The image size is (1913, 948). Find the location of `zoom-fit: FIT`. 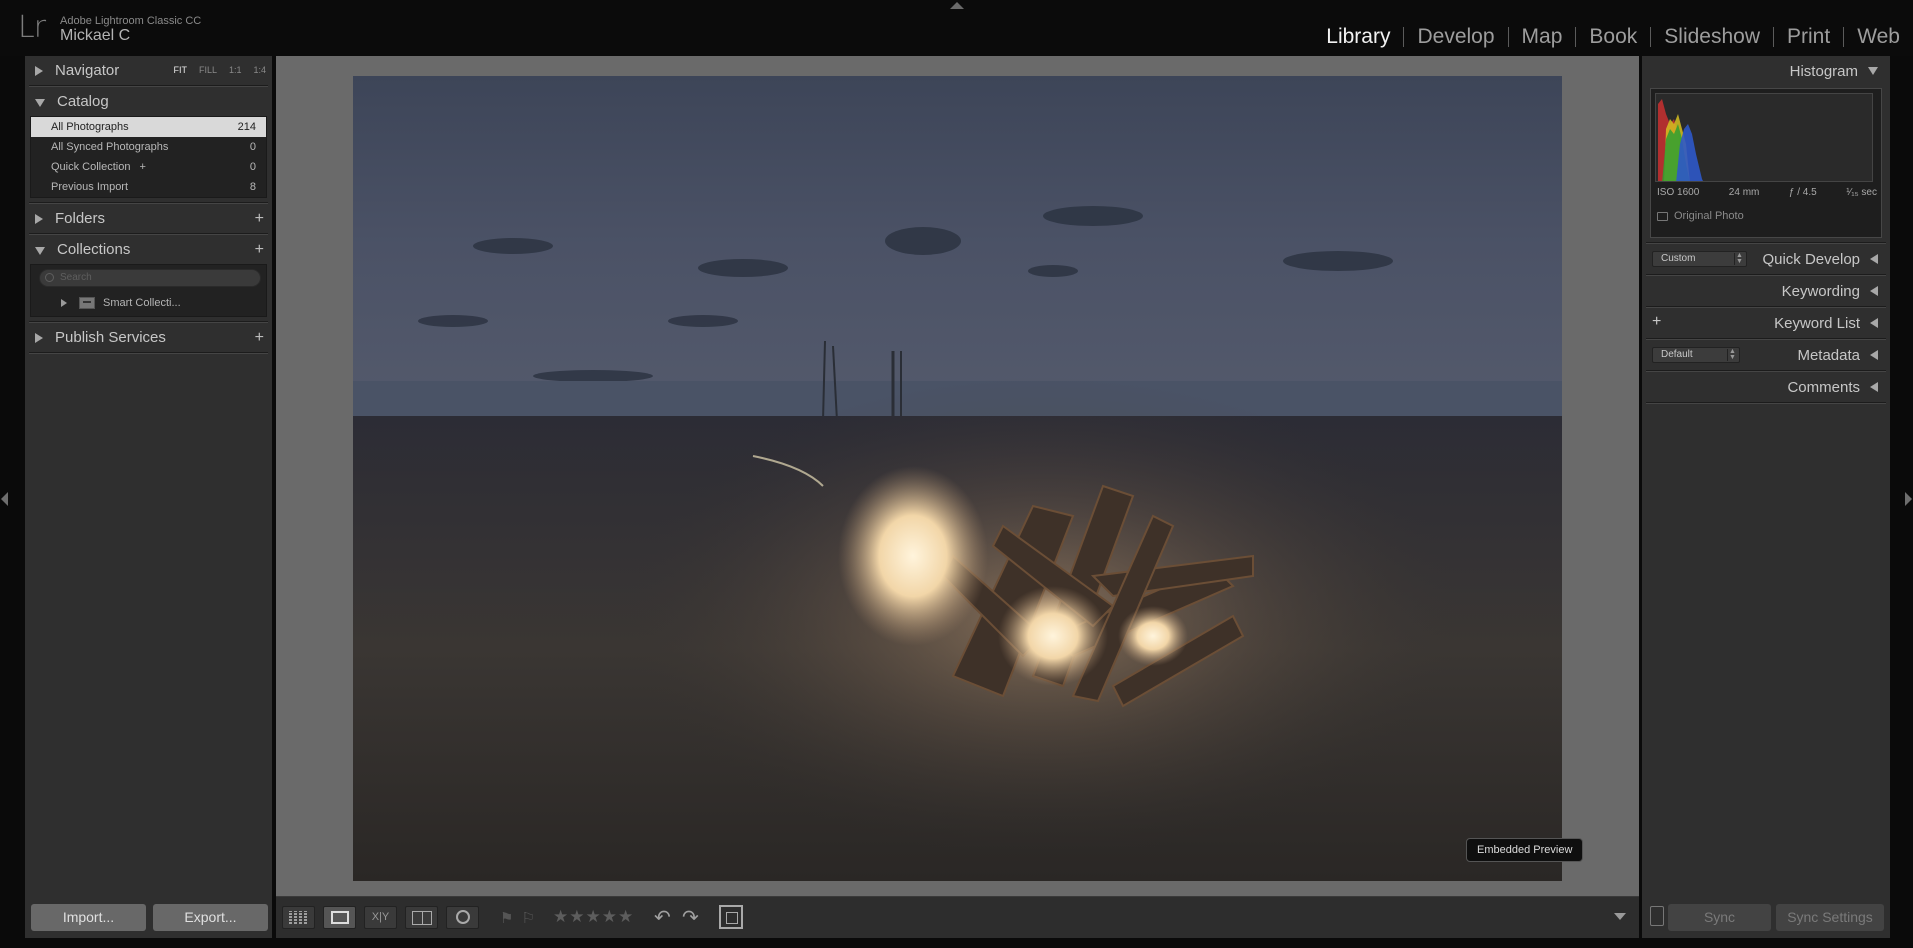

zoom-fit: FIT is located at coordinates (180, 70).